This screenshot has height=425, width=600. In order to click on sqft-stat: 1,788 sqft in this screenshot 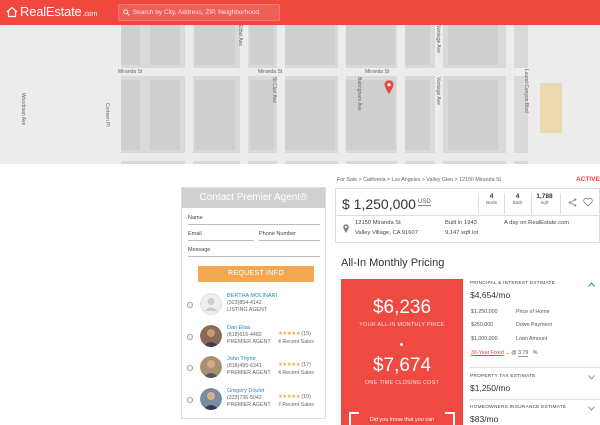, I will do `click(544, 203)`.